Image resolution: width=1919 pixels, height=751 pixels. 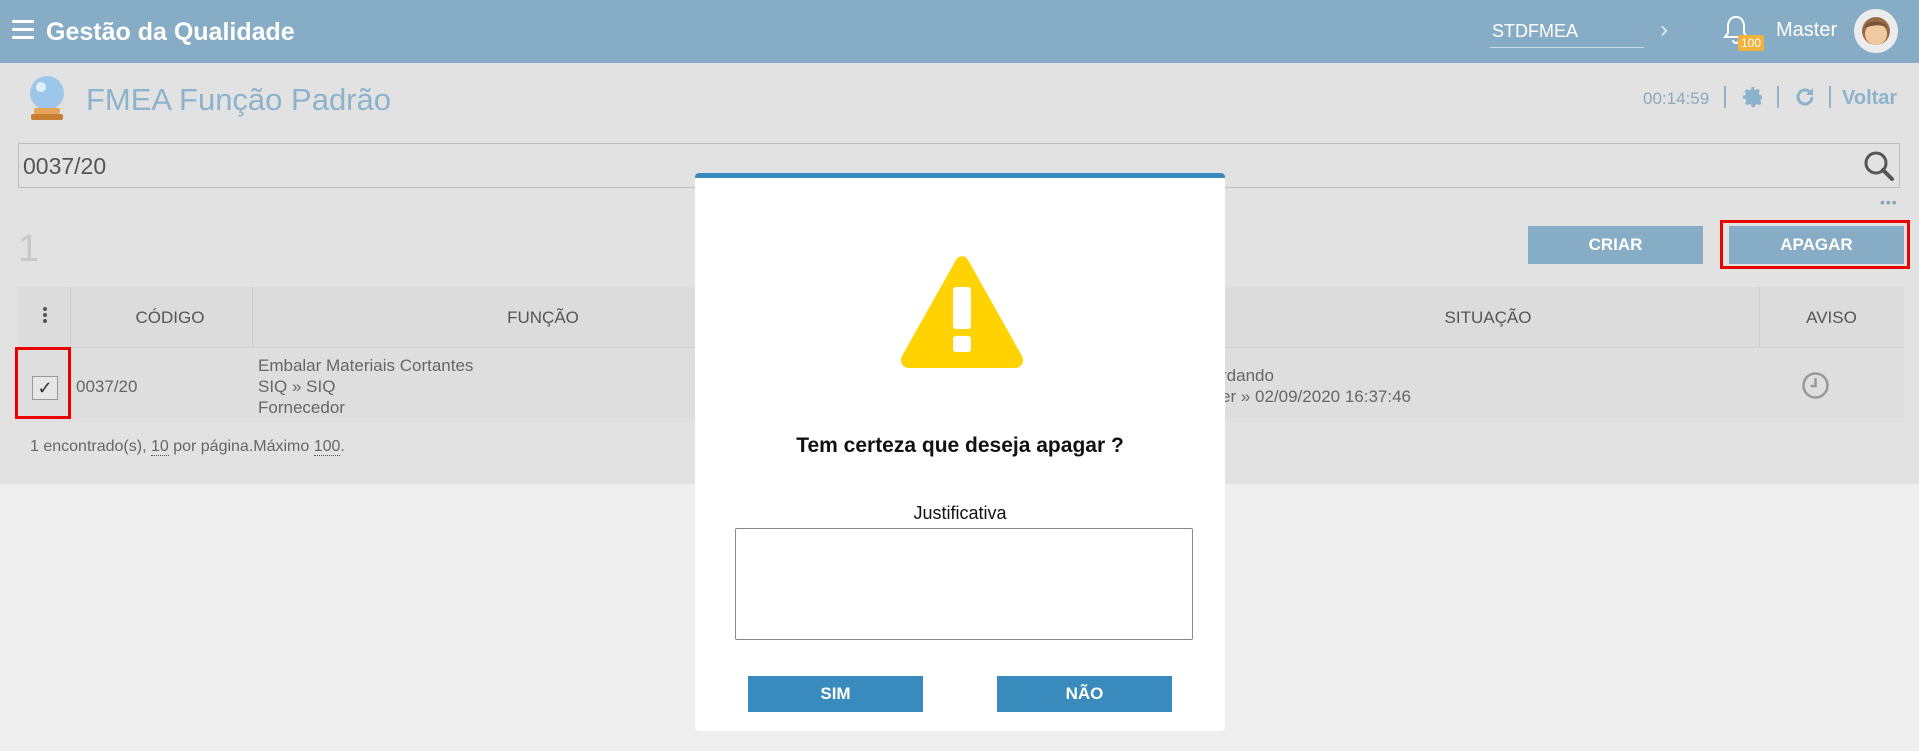 I want to click on chevron-right-icon: ›, so click(x=1664, y=30).